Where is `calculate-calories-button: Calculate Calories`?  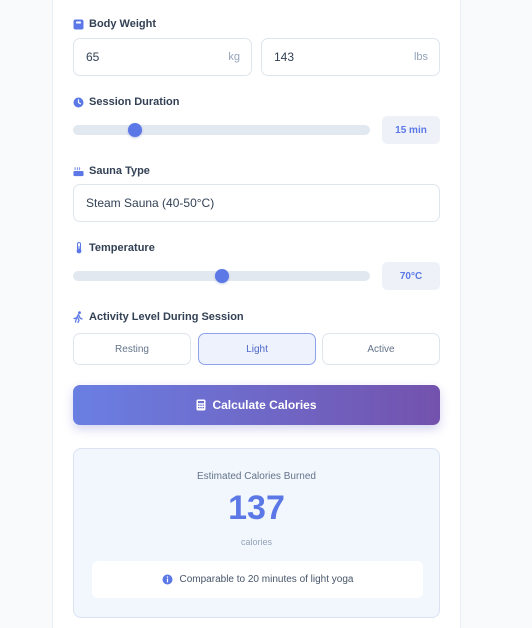 calculate-calories-button: Calculate Calories is located at coordinates (256, 405).